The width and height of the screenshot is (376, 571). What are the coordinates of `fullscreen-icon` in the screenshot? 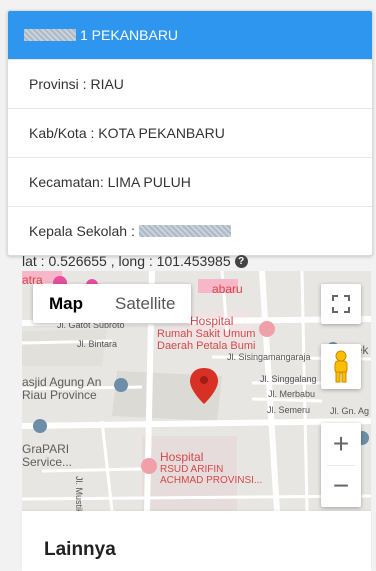 It's located at (341, 304).